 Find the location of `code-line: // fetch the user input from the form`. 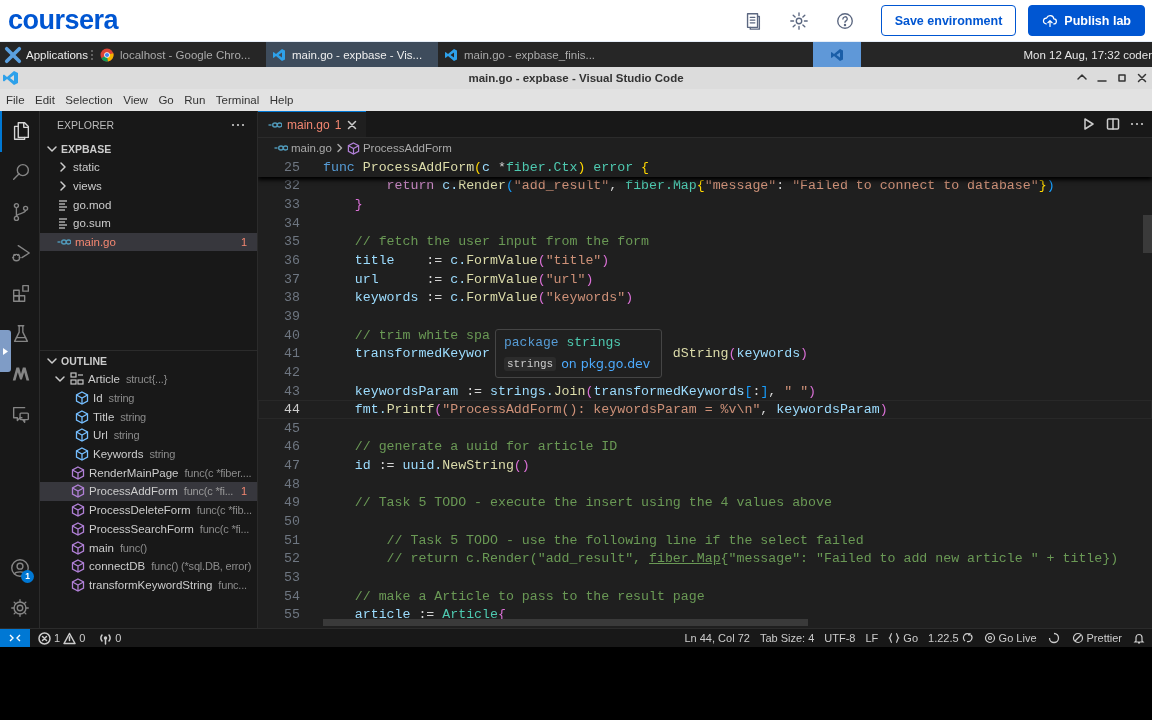

code-line: // fetch the user input from the form is located at coordinates (501, 242).